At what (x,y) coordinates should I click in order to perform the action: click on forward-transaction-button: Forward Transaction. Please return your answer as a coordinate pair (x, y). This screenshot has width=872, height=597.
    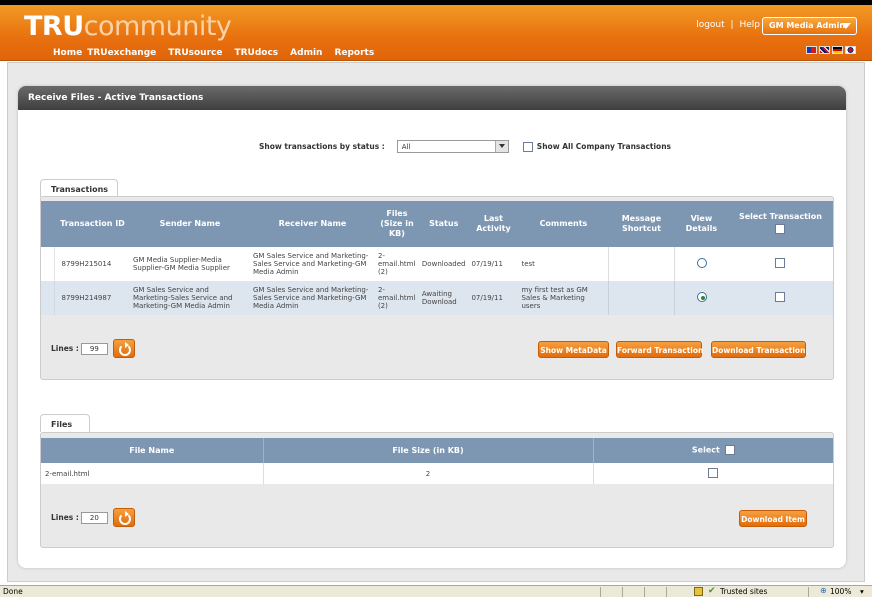
    Looking at the image, I should click on (659, 349).